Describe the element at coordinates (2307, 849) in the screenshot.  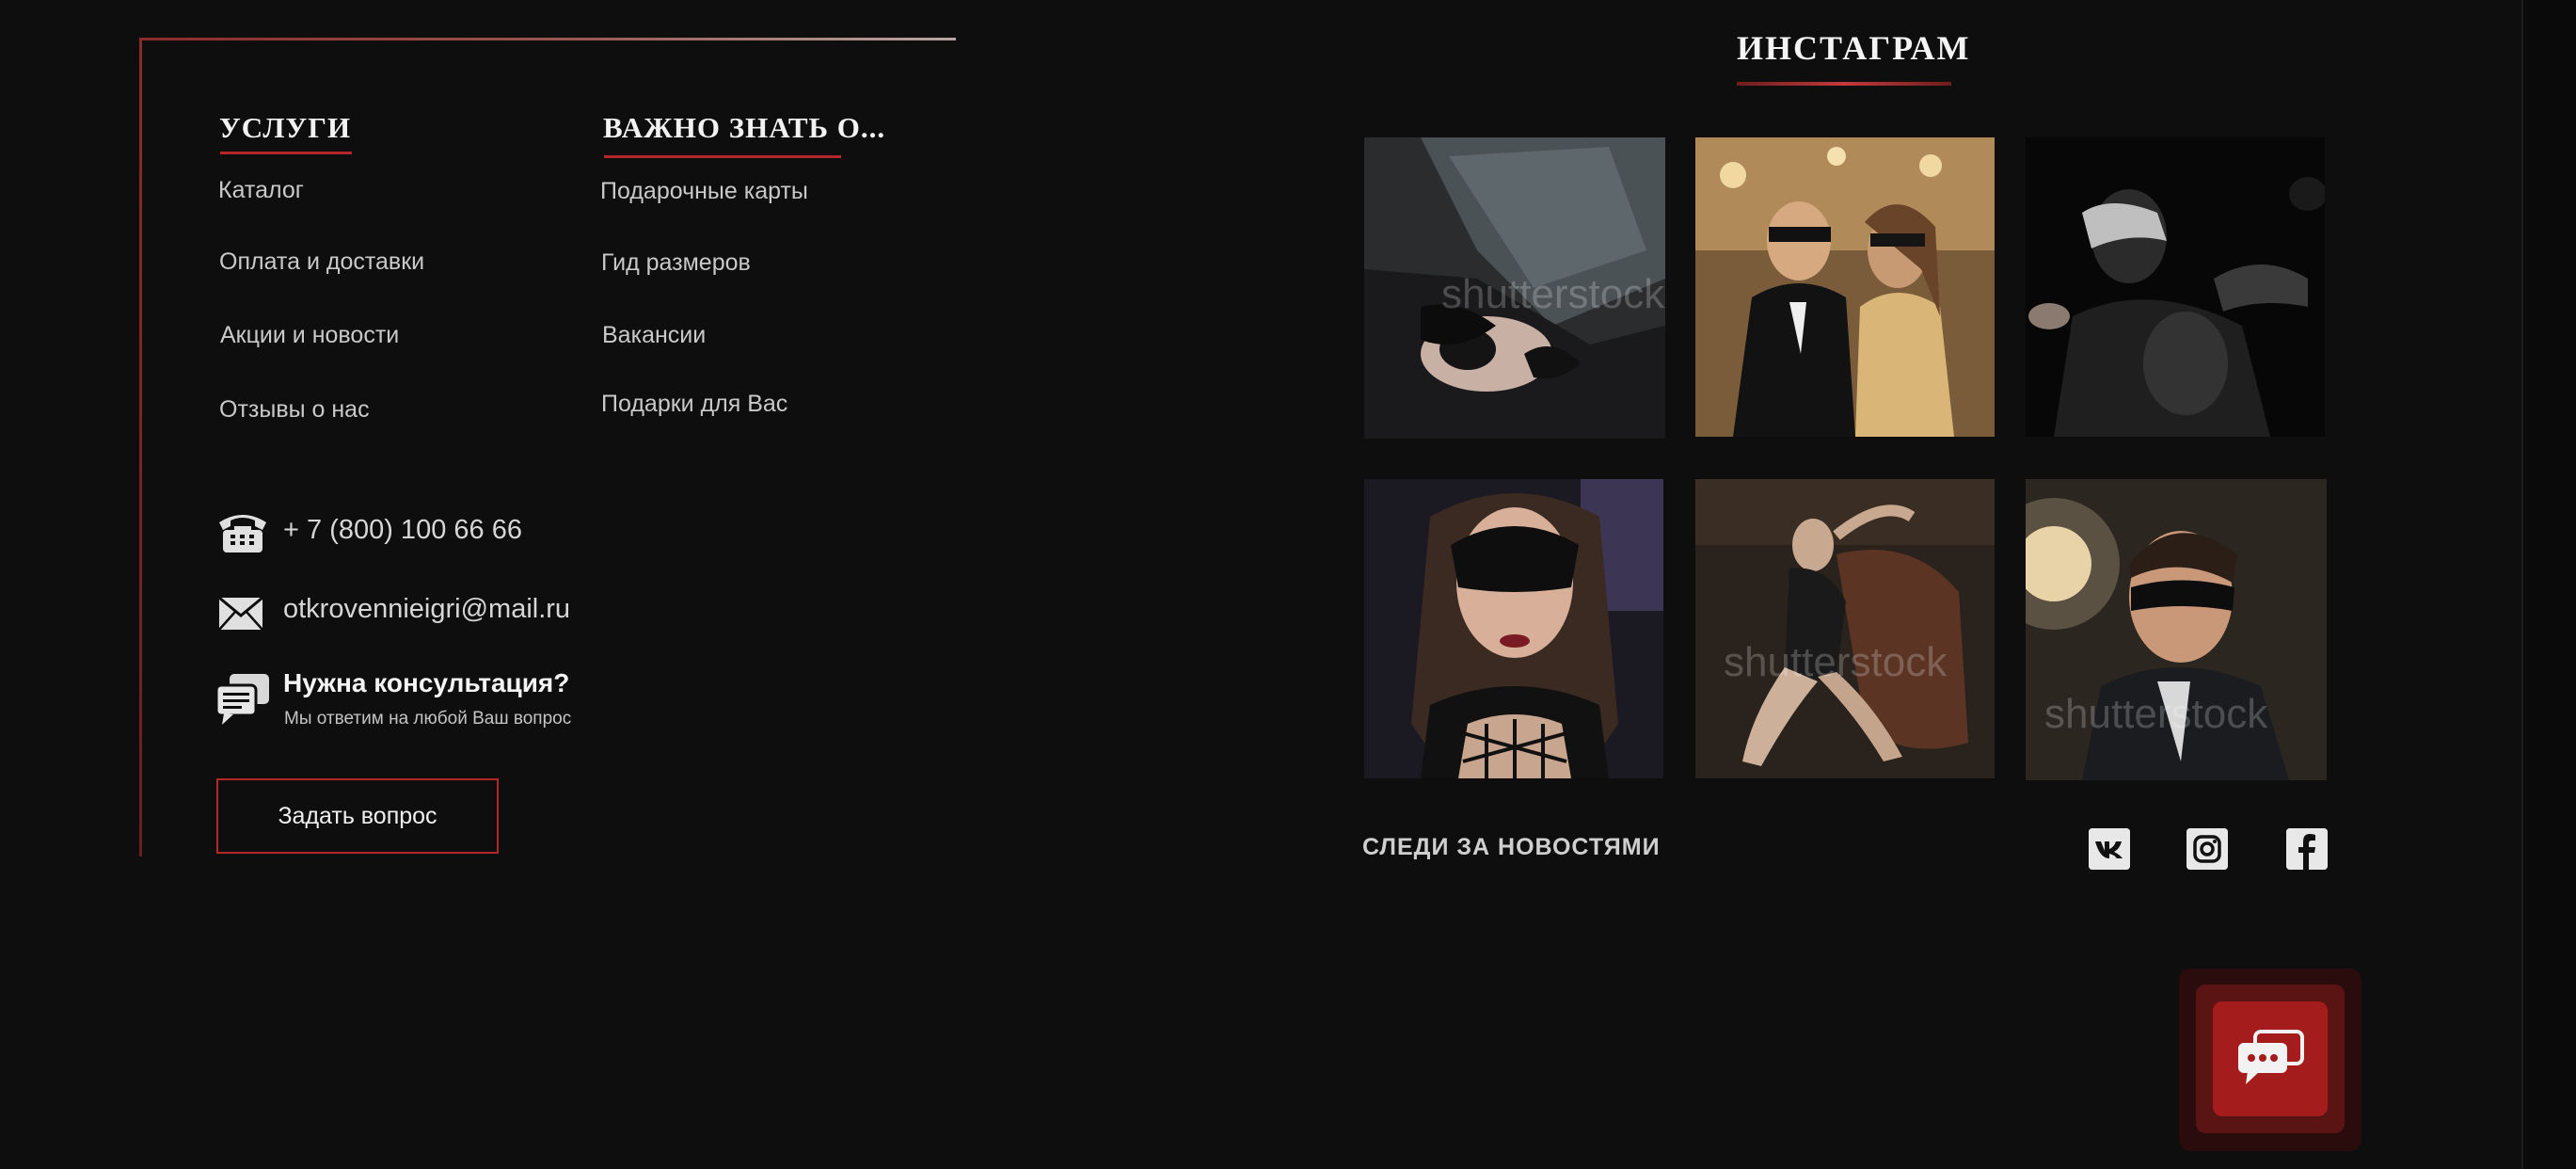
I see `facebook-icon` at that location.